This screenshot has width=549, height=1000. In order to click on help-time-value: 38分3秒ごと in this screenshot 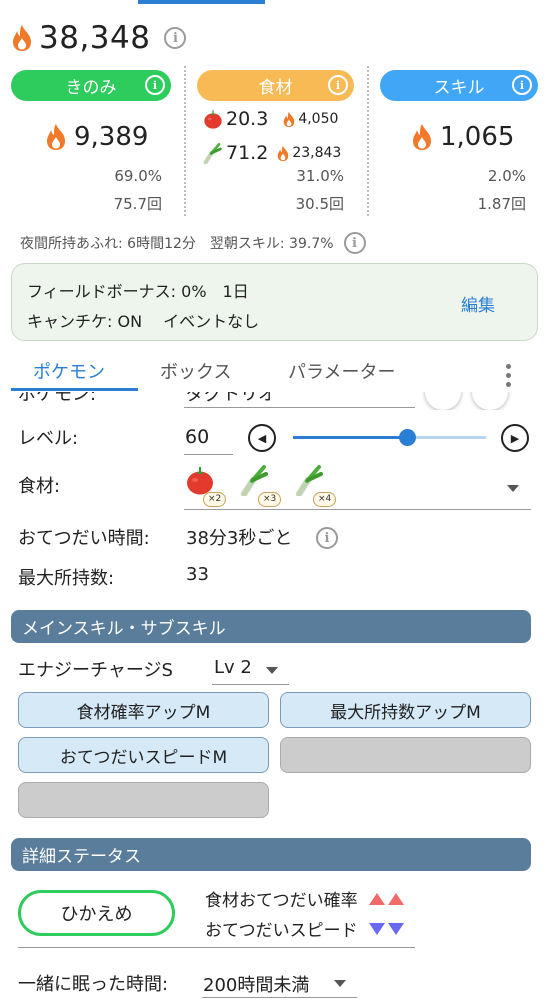, I will do `click(239, 538)`.